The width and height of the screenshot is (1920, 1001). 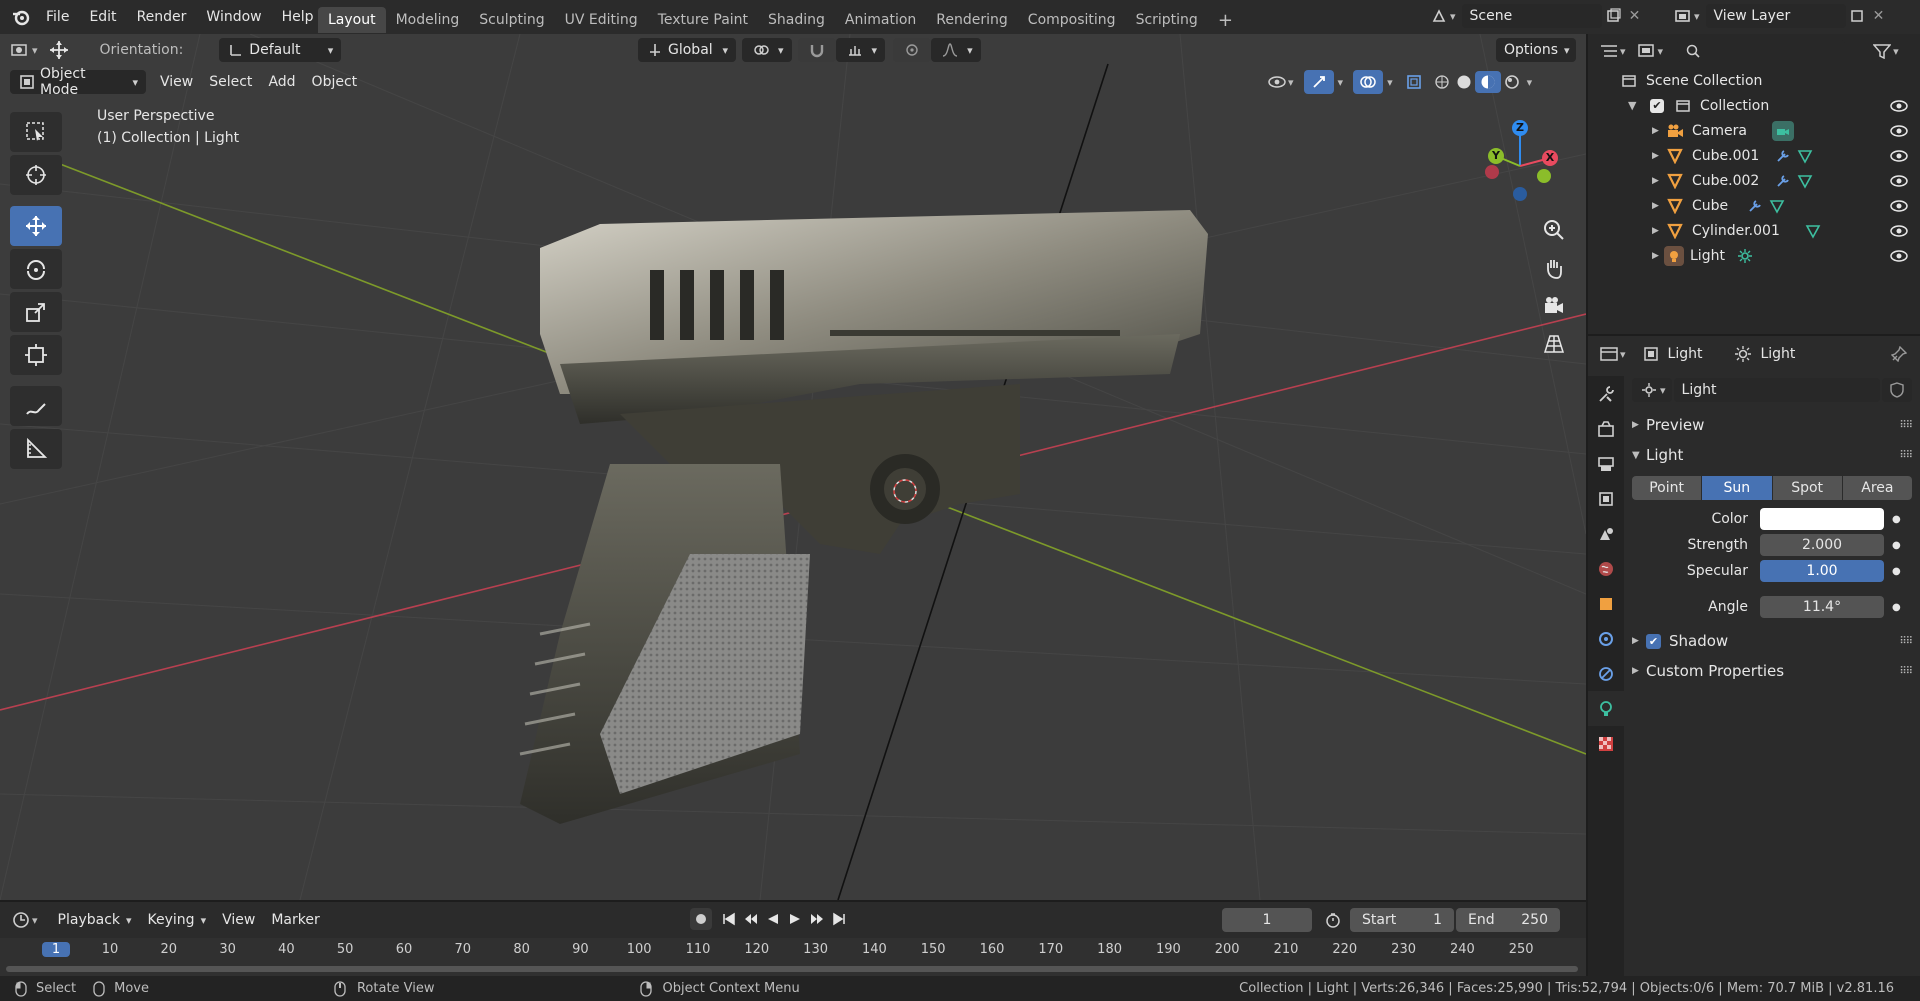 I want to click on timeline-menu-marker: Marker, so click(x=295, y=920).